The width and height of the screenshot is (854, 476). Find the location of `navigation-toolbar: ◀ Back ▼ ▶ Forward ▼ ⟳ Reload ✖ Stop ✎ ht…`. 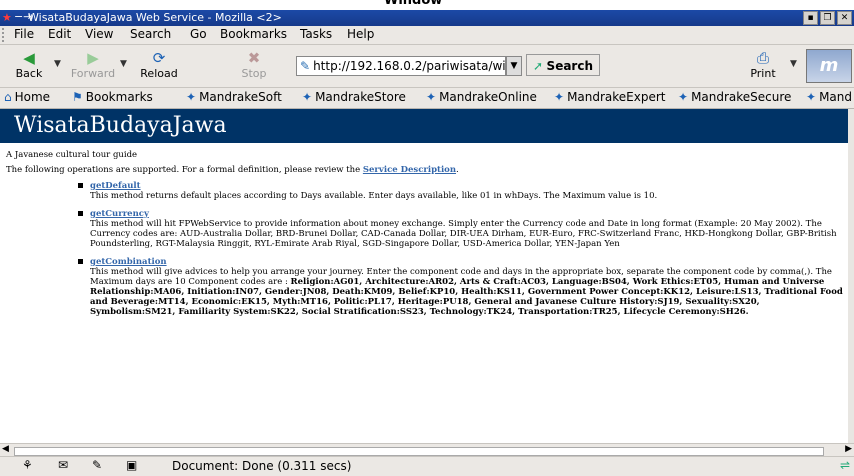

navigation-toolbar: ◀ Back ▼ ▶ Forward ▼ ⟳ Reload ✖ Stop ✎ ht… is located at coordinates (427, 66).